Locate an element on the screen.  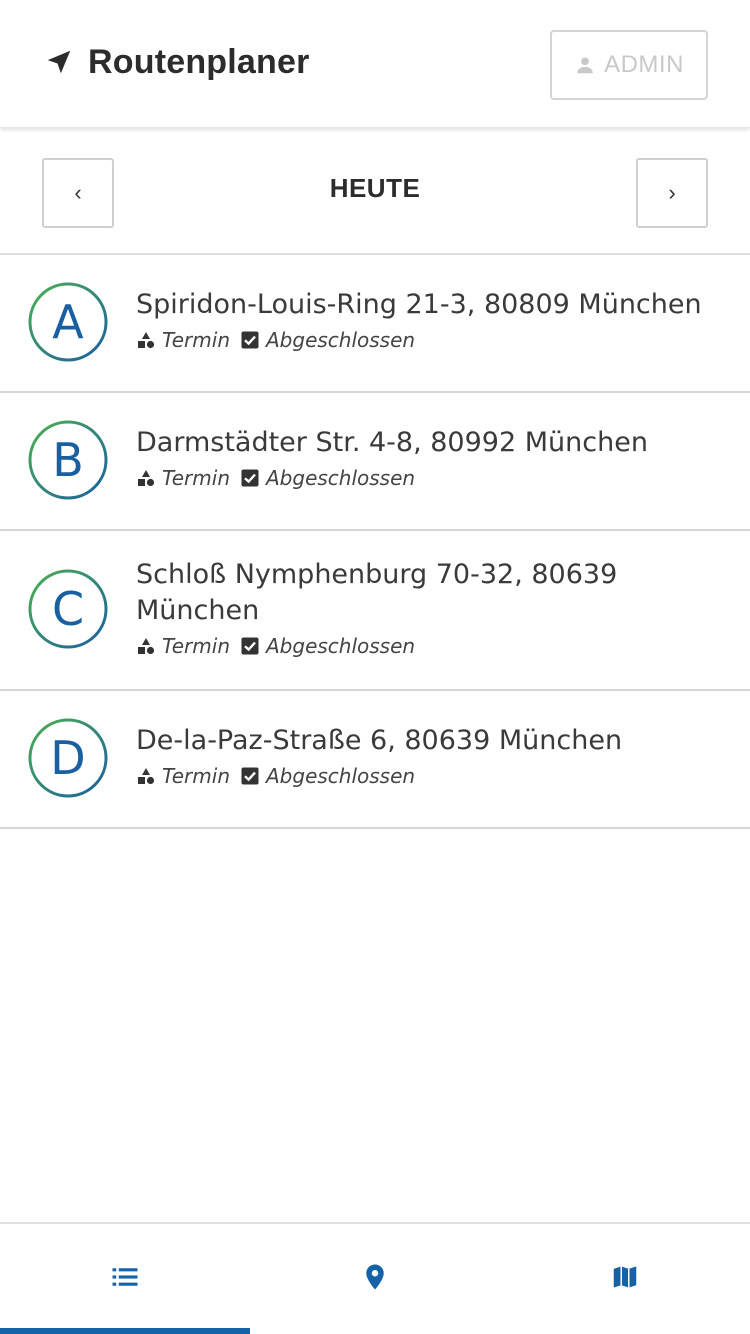
stop-letter: A is located at coordinates (68, 322).